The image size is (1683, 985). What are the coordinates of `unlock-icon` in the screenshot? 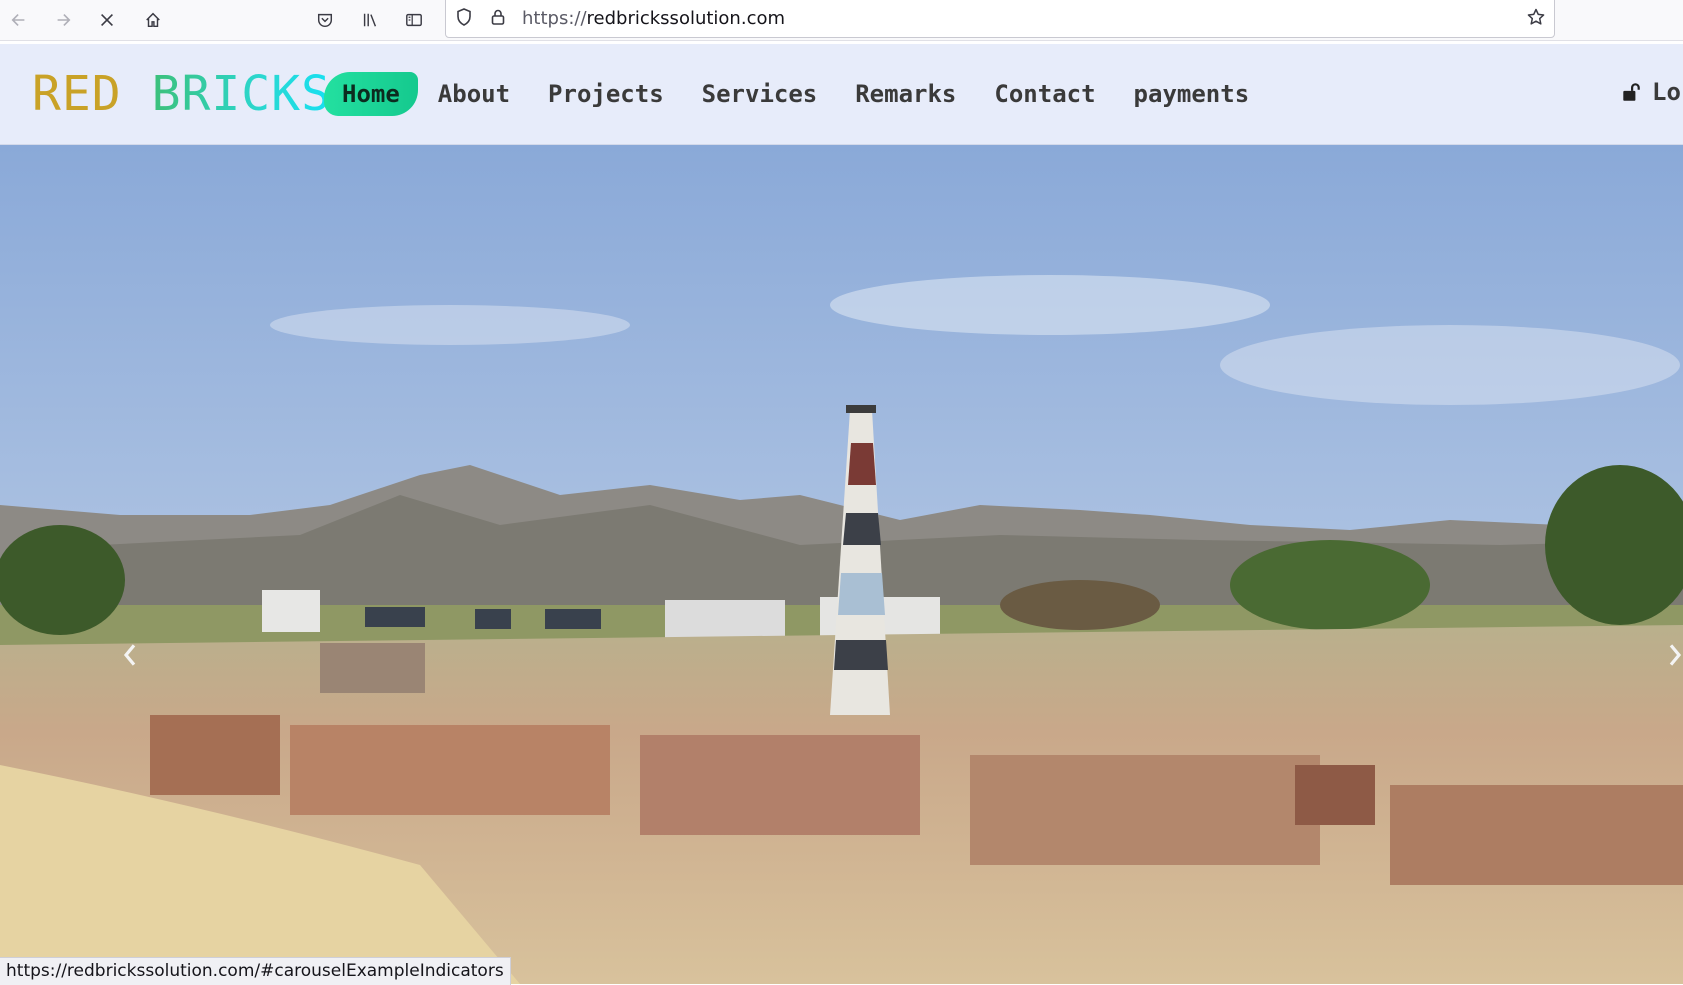 It's located at (1631, 92).